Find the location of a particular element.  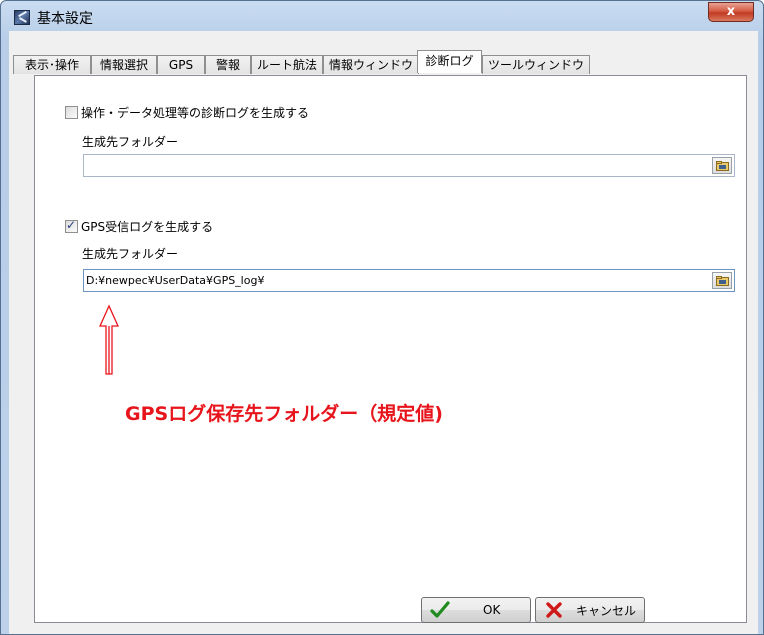

ok-button: OK is located at coordinates (476, 610).